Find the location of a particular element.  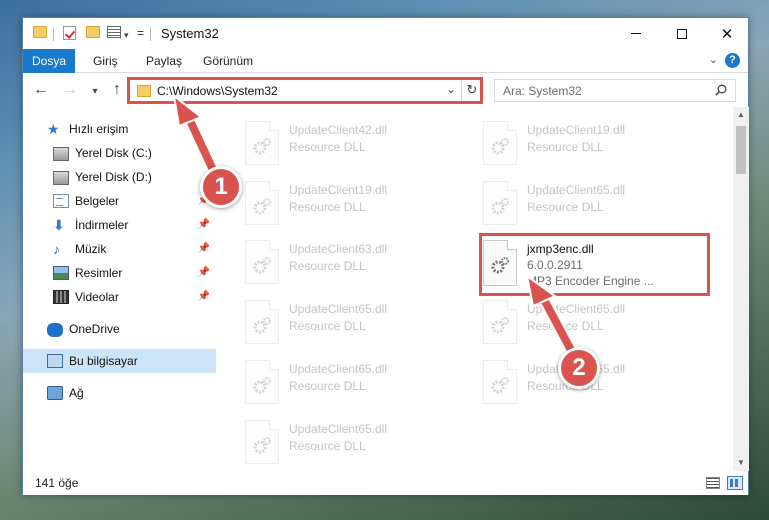

sidebar-item-music: ♪ Müzik 📌 is located at coordinates (119, 249).